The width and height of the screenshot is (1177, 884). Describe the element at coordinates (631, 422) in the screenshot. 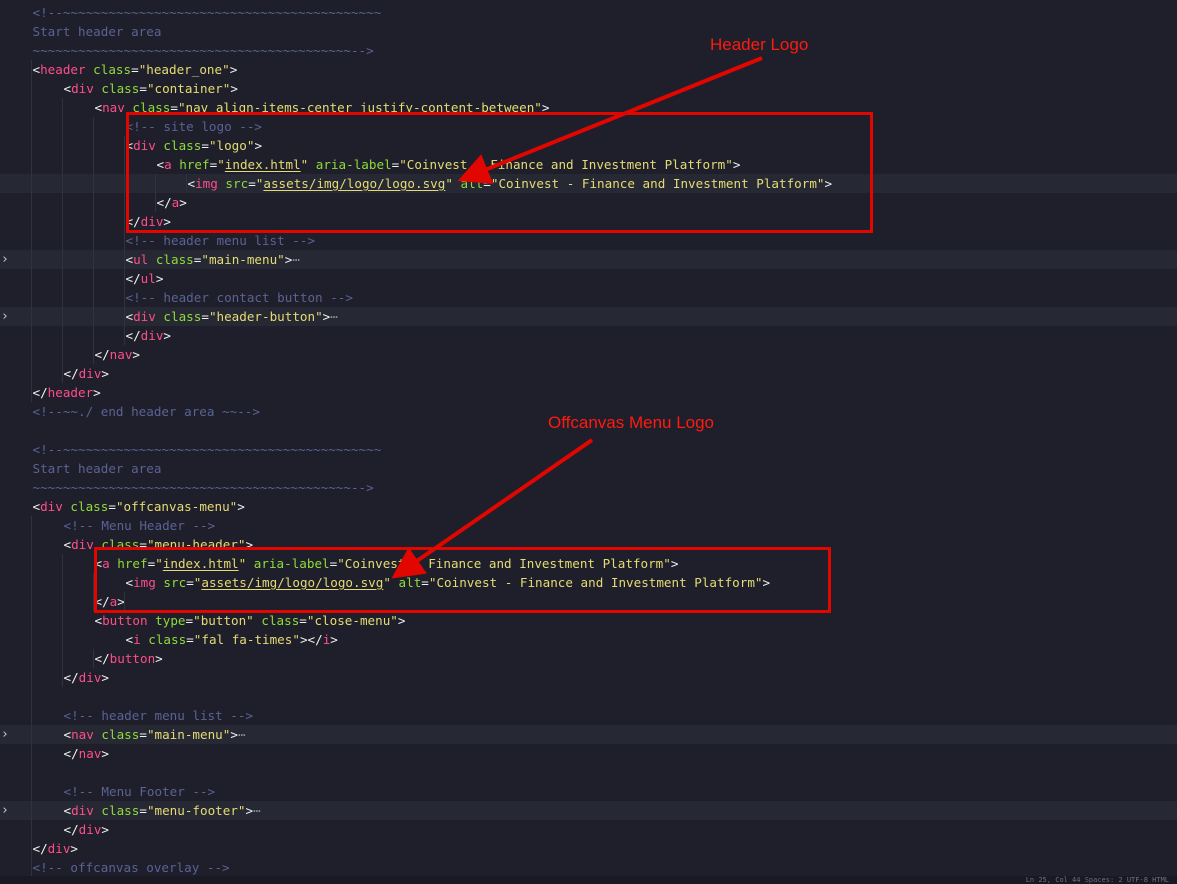

I see `offcanvas-logo-annotation: Offcanvas Menu Logo` at that location.